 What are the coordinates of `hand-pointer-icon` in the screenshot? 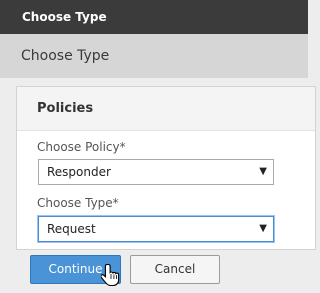 It's located at (110, 275).